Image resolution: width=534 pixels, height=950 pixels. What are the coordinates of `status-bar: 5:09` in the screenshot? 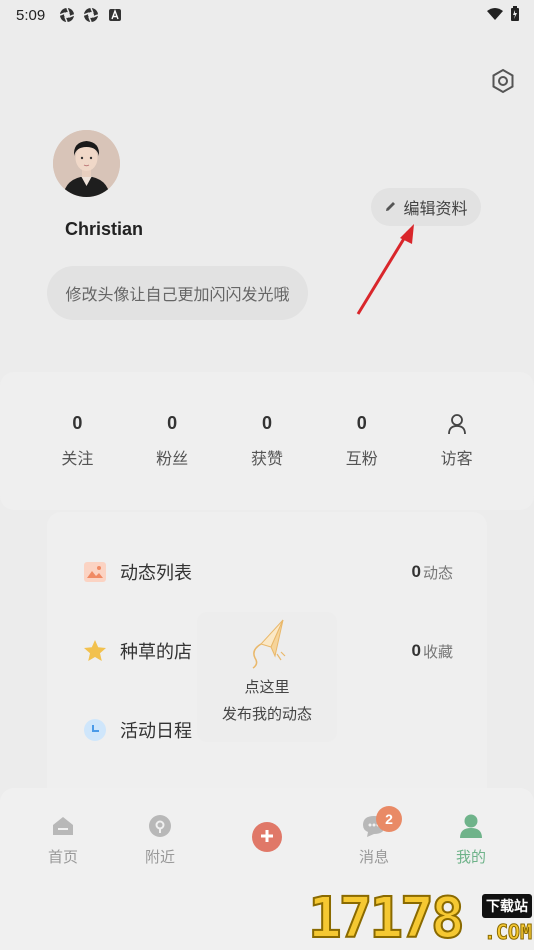 It's located at (267, 15).